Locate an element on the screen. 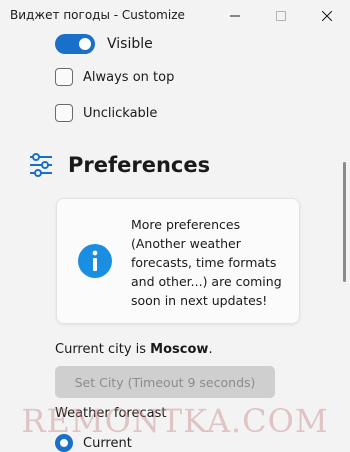 This screenshot has width=350, height=452. minimize-button is located at coordinates (235, 16).